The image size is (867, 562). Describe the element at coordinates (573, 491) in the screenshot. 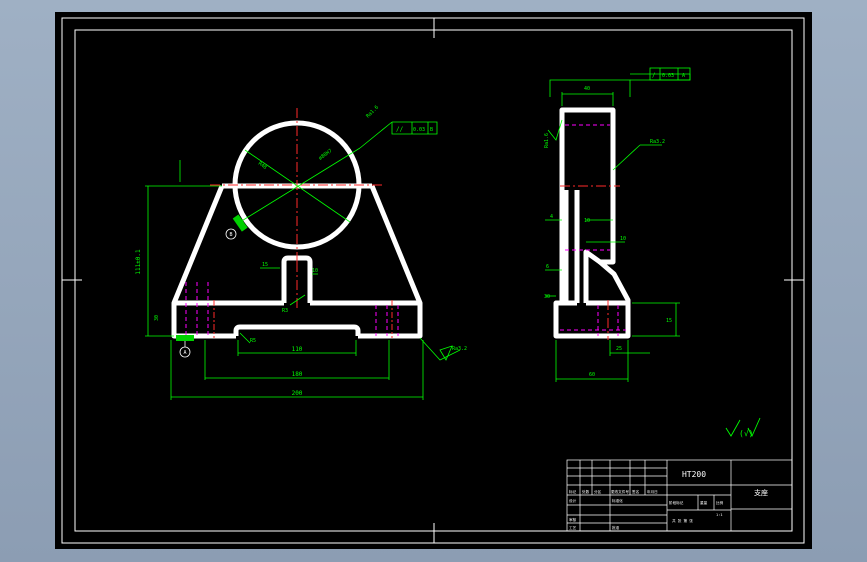

I see `svg-text: 标记` at that location.